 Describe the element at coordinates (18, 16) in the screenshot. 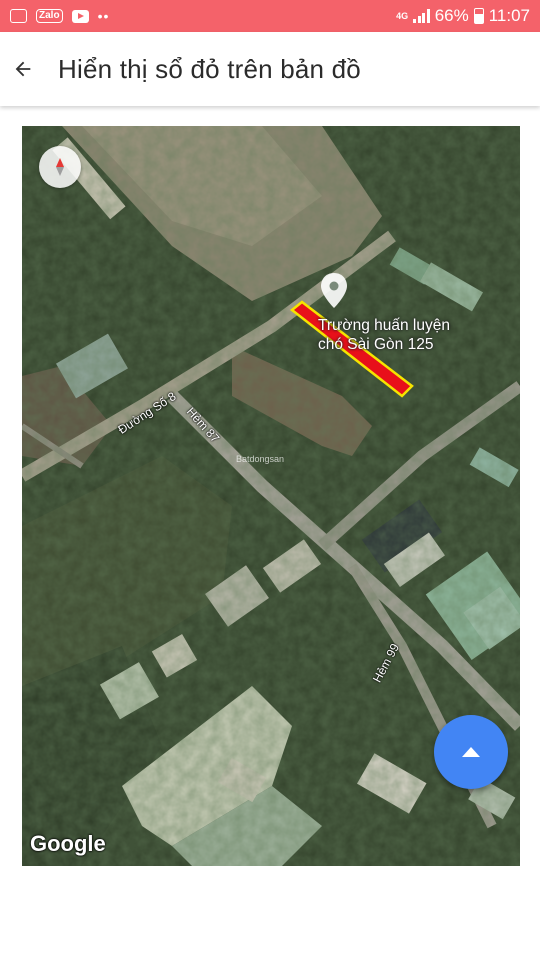

I see `gallery-icon` at that location.